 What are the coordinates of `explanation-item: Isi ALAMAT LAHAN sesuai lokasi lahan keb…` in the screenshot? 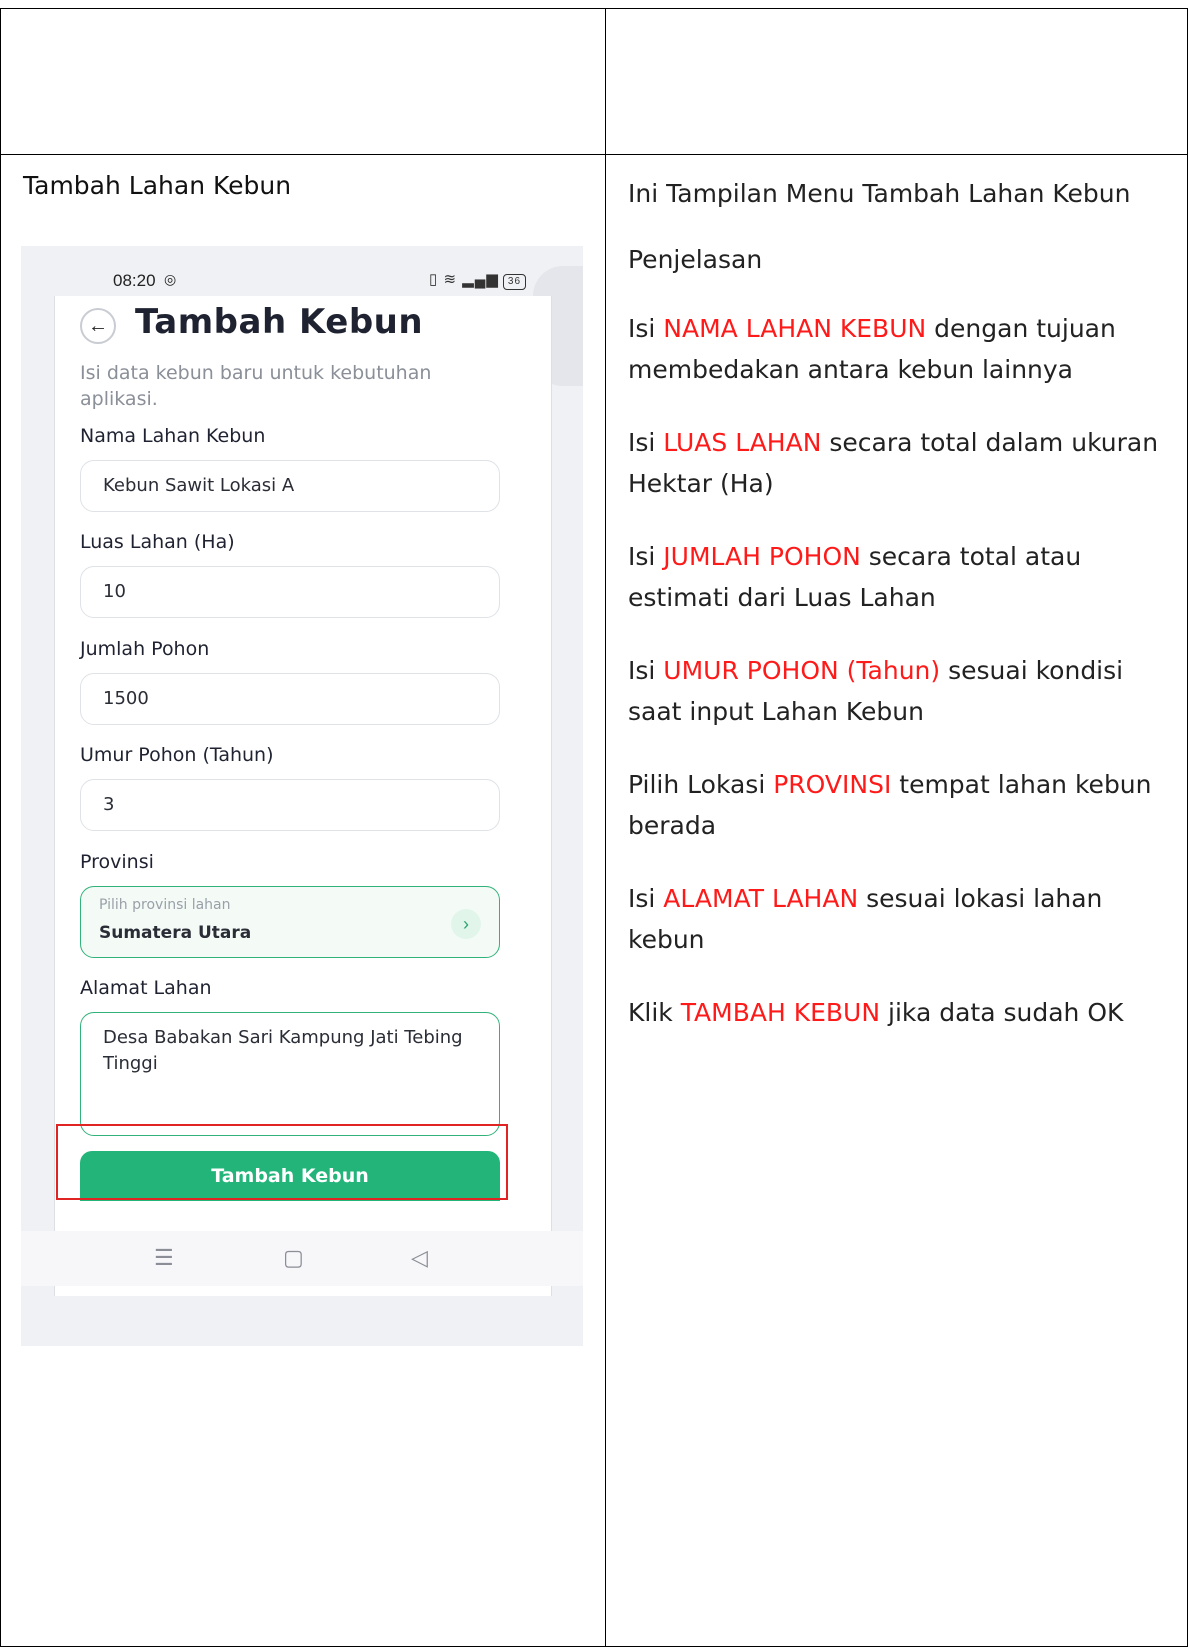 It's located at (865, 919).